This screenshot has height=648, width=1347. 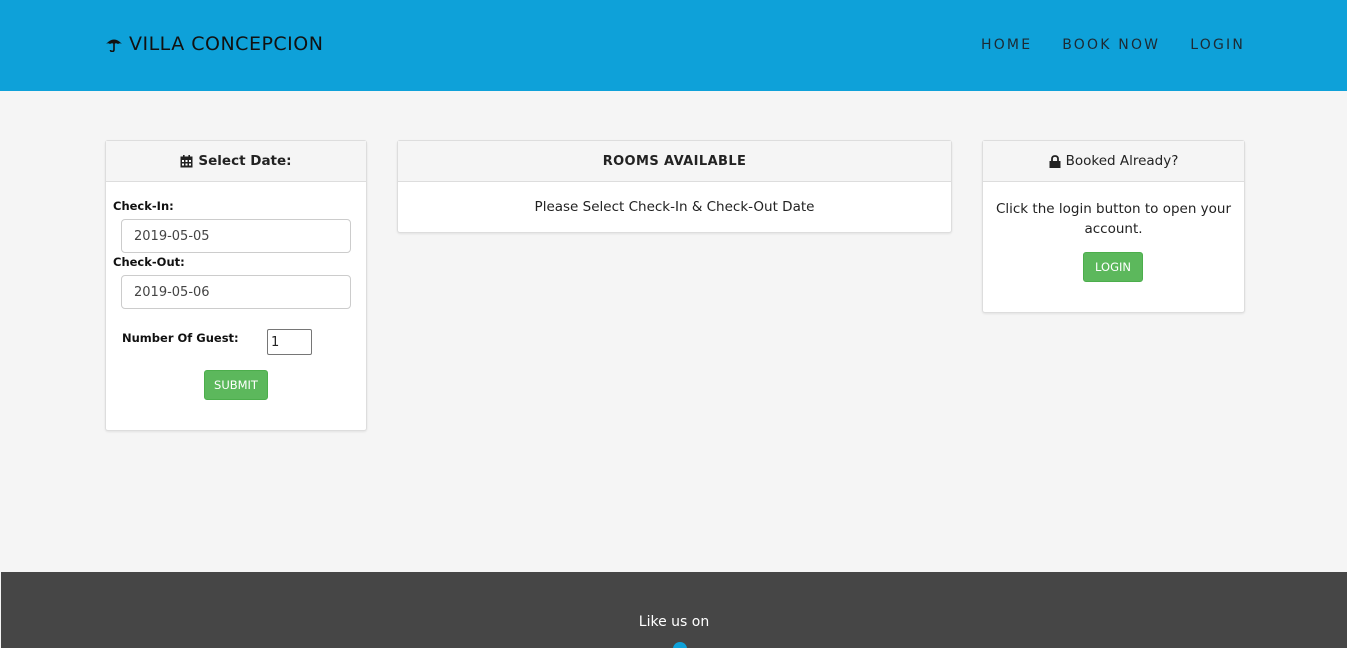 What do you see at coordinates (180, 338) in the screenshot?
I see `guest-label: Number Of Guest:` at bounding box center [180, 338].